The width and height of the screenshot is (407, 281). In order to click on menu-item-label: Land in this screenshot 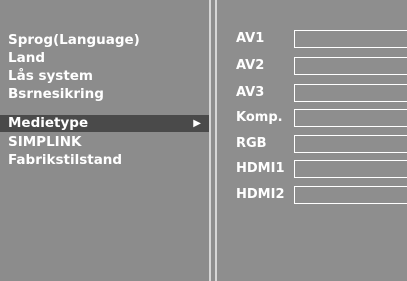, I will do `click(26, 58)`.